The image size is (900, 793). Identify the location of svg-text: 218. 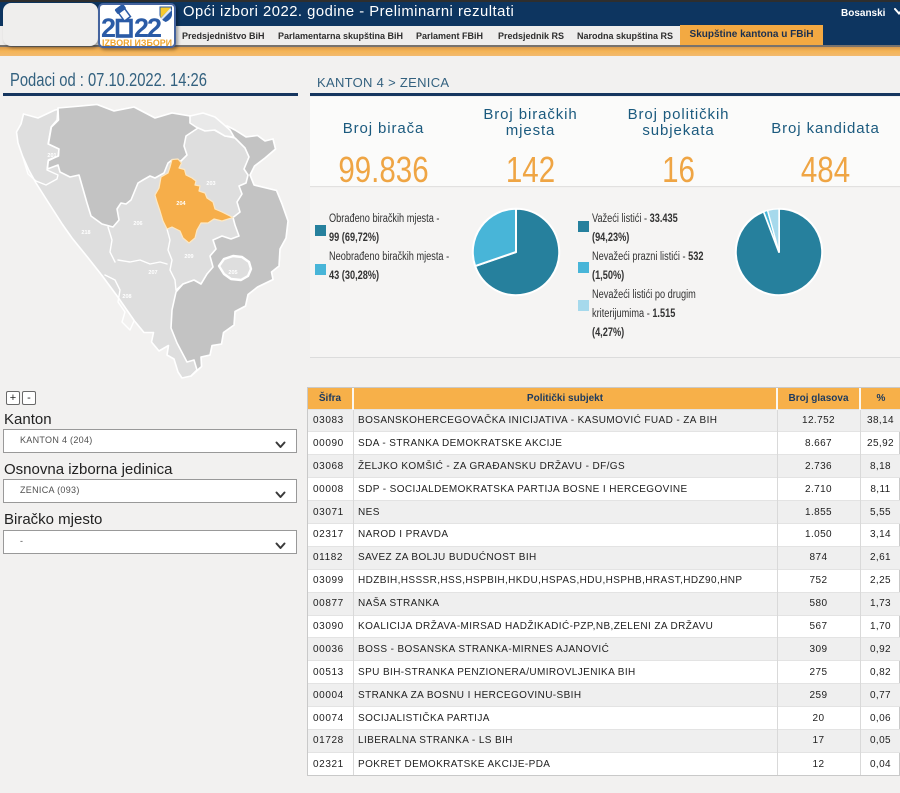
(85, 233).